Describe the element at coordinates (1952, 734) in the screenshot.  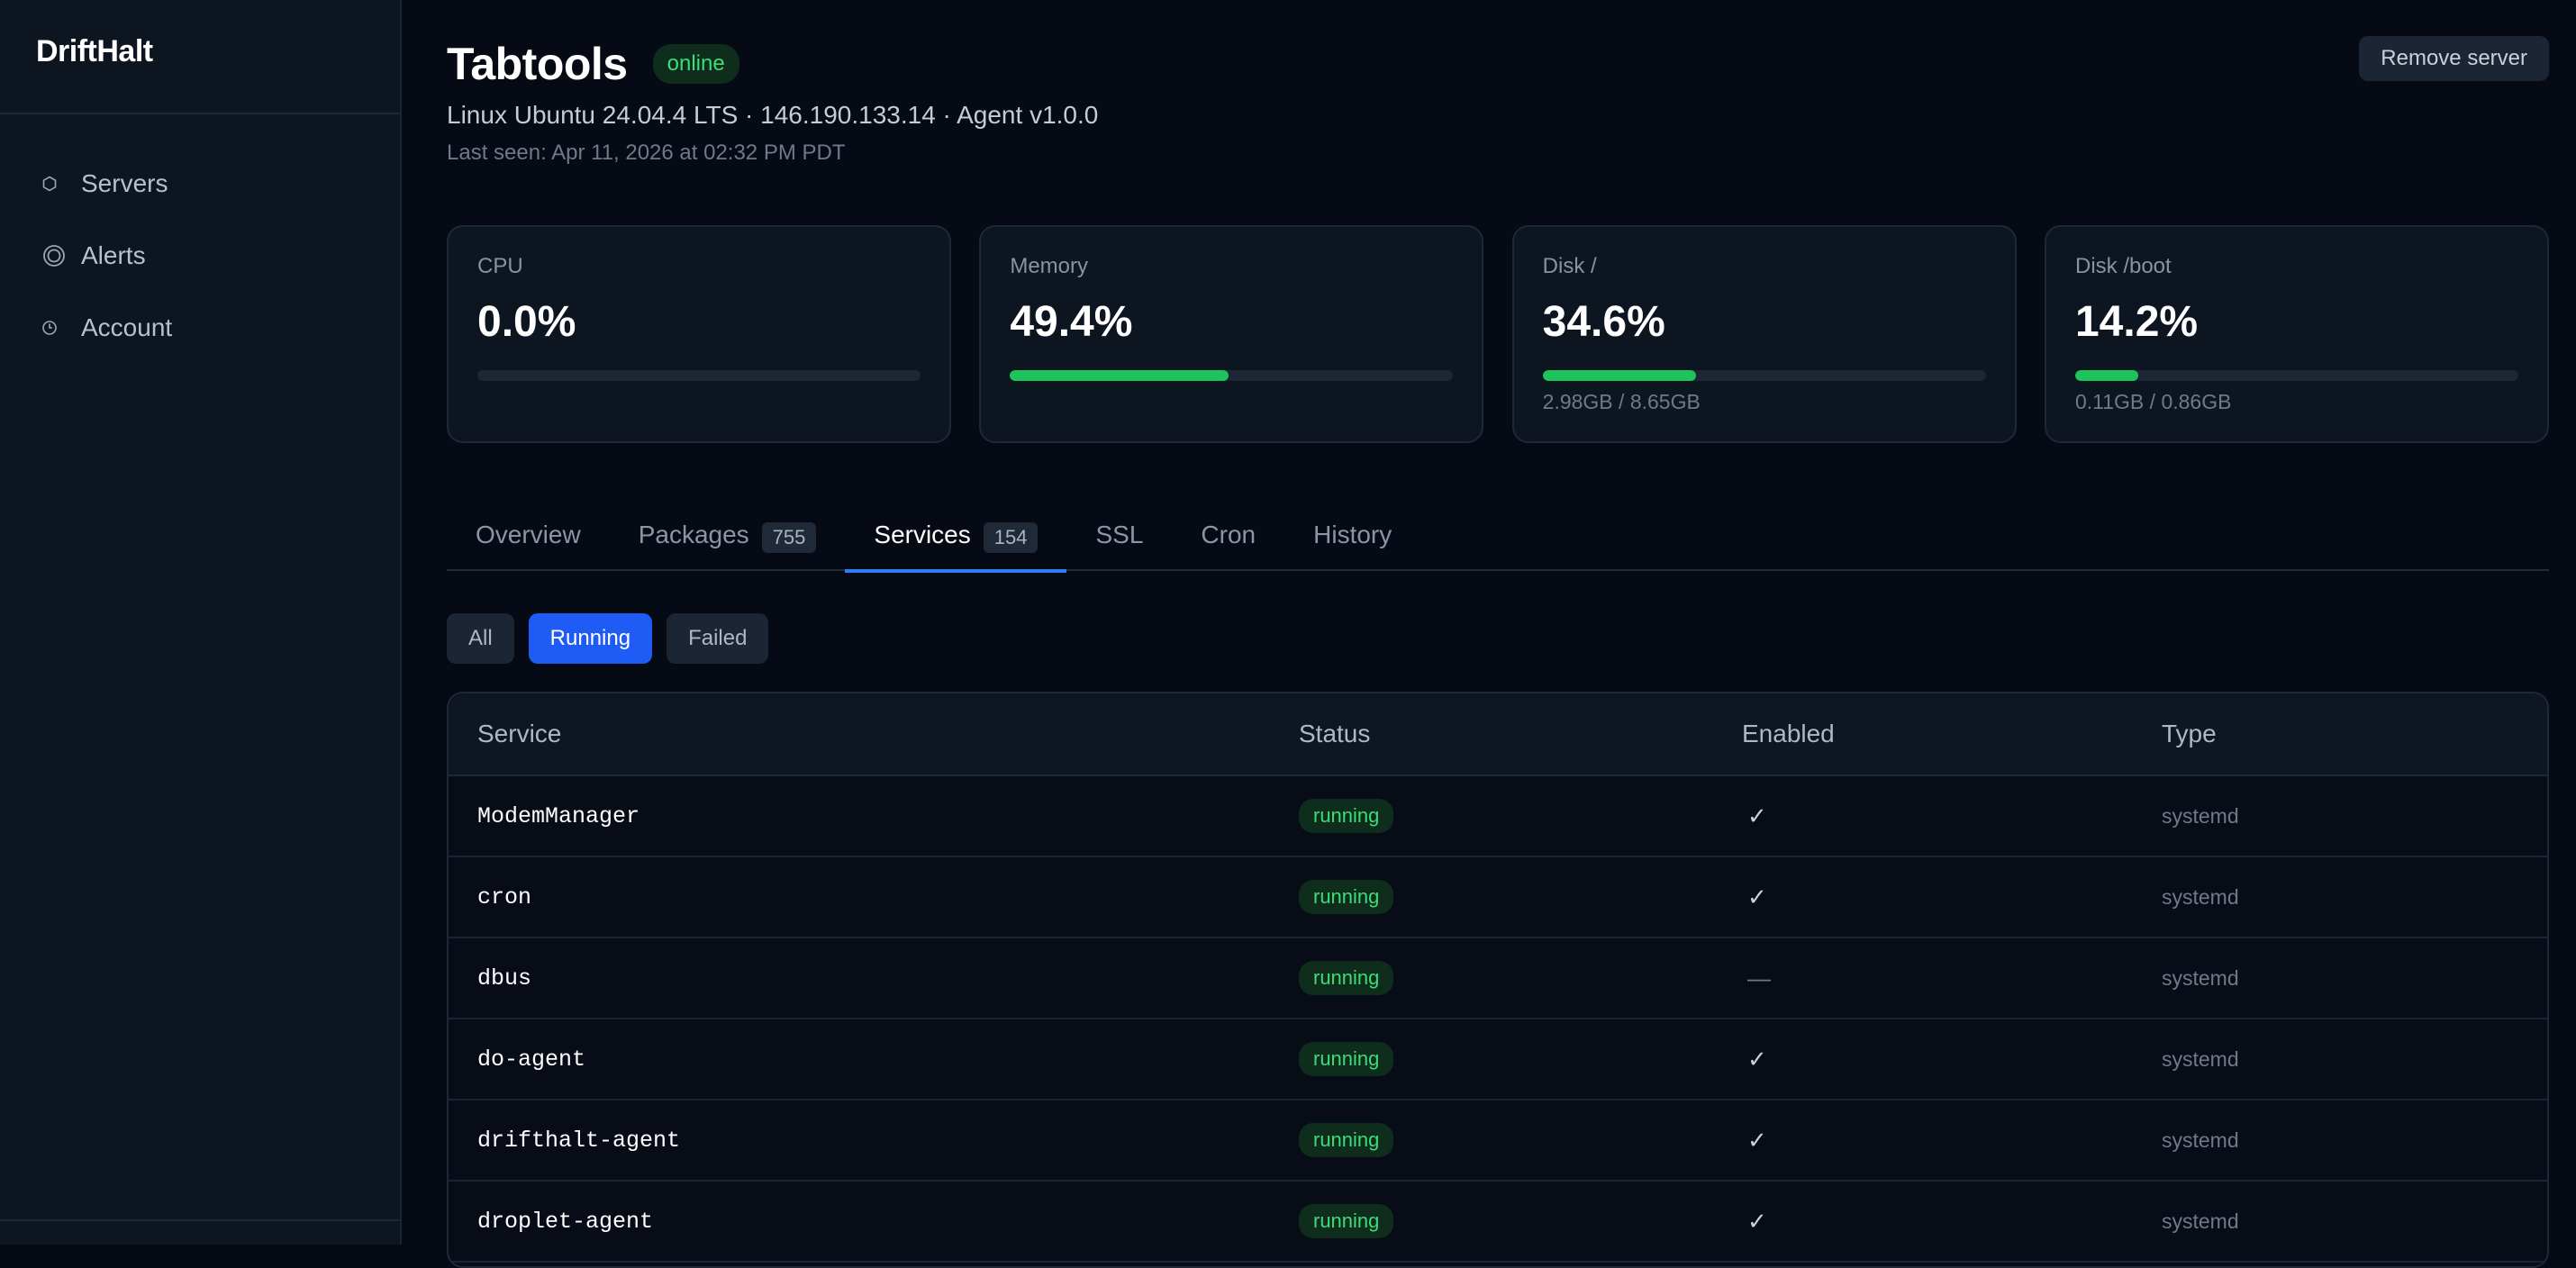
I see `column-header-enabled: Enabled` at that location.